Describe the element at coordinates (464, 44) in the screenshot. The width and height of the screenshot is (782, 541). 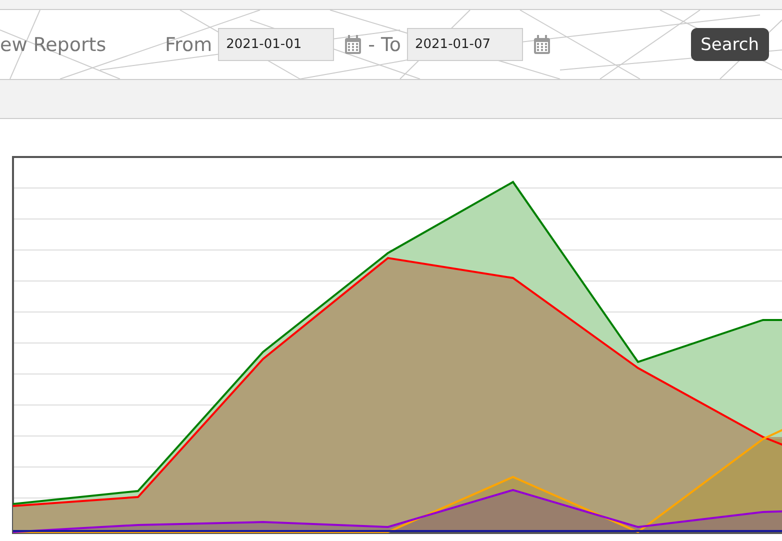
I see `to-date-field: 2021-01-07` at that location.